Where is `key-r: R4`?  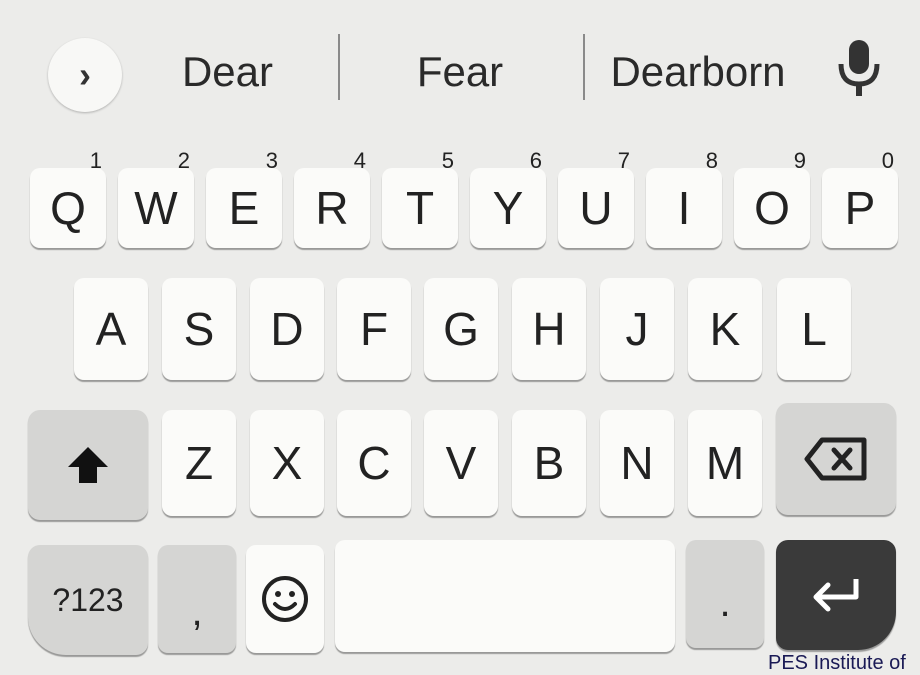
key-r: R4 is located at coordinates (332, 198).